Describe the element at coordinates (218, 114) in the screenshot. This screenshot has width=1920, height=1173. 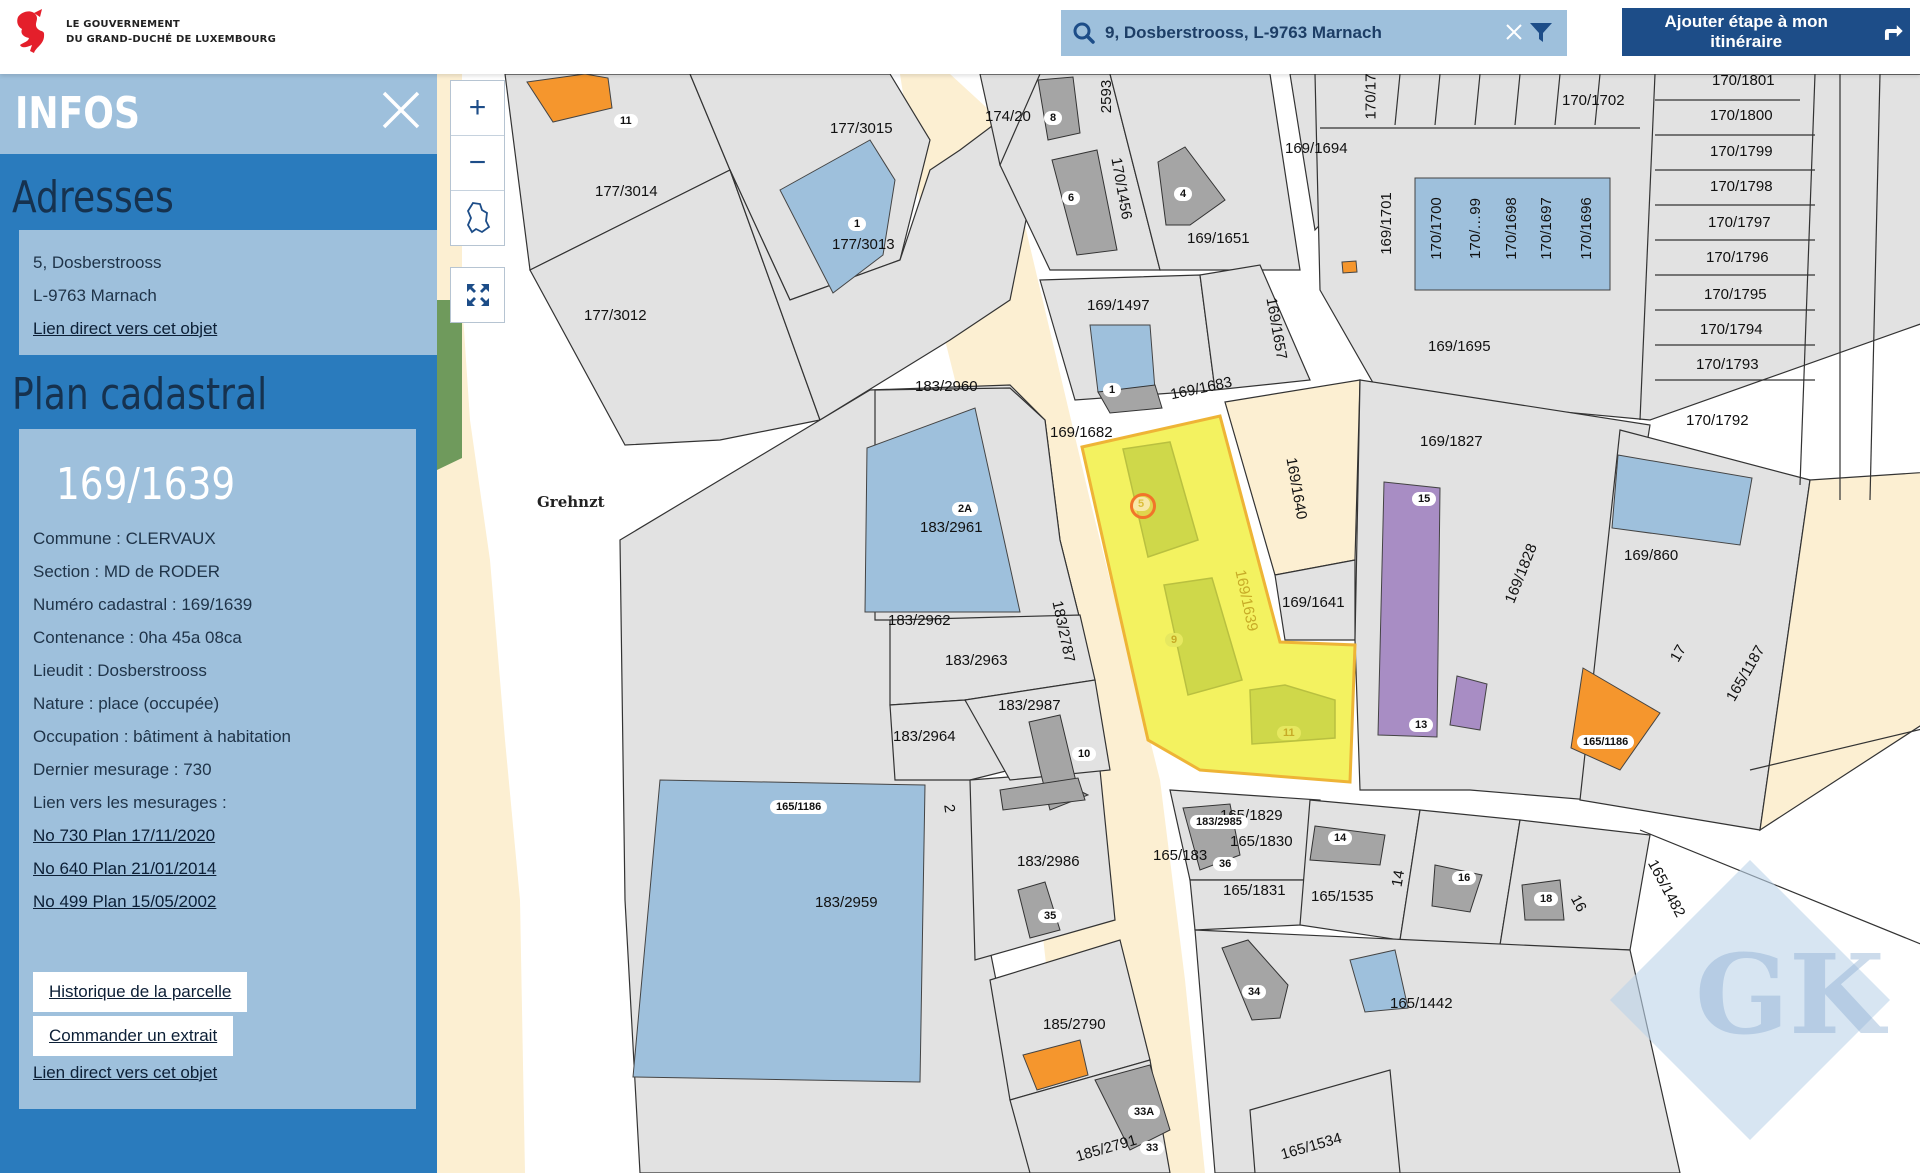
I see `panel-header: INFOS` at that location.